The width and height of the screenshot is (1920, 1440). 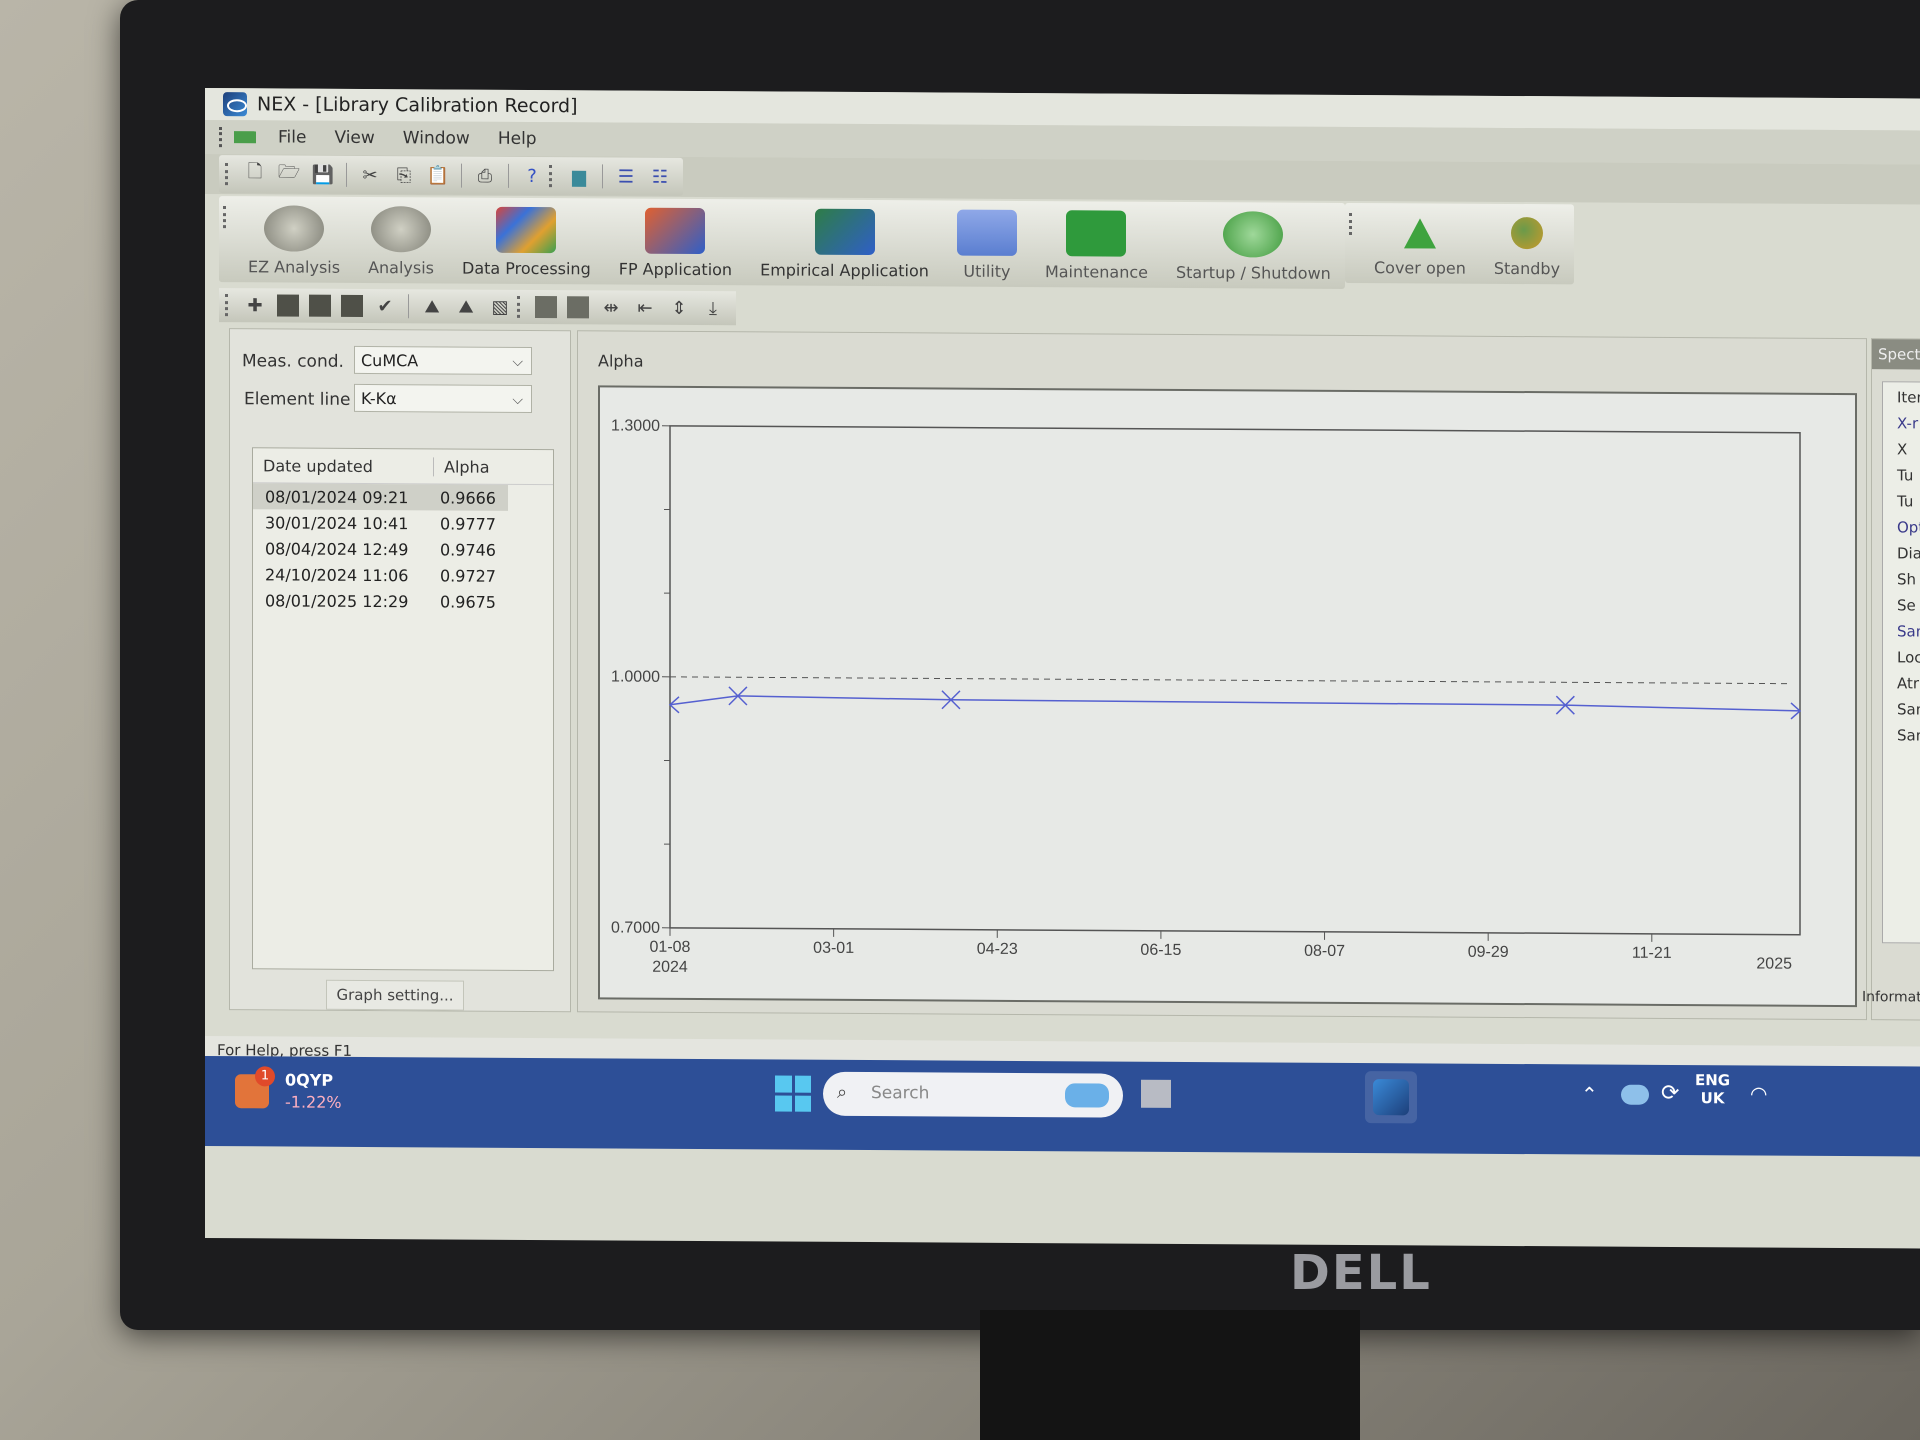 What do you see at coordinates (385, 306) in the screenshot?
I see `check-icon: ✔` at bounding box center [385, 306].